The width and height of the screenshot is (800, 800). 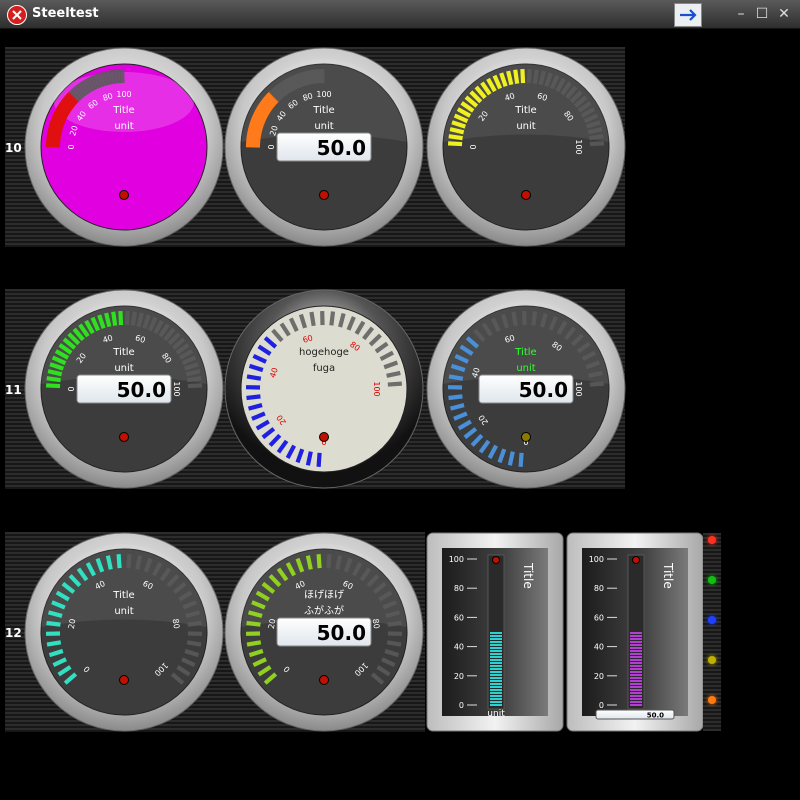 What do you see at coordinates (324, 595) in the screenshot?
I see `gauge-title: ほげほげ` at bounding box center [324, 595].